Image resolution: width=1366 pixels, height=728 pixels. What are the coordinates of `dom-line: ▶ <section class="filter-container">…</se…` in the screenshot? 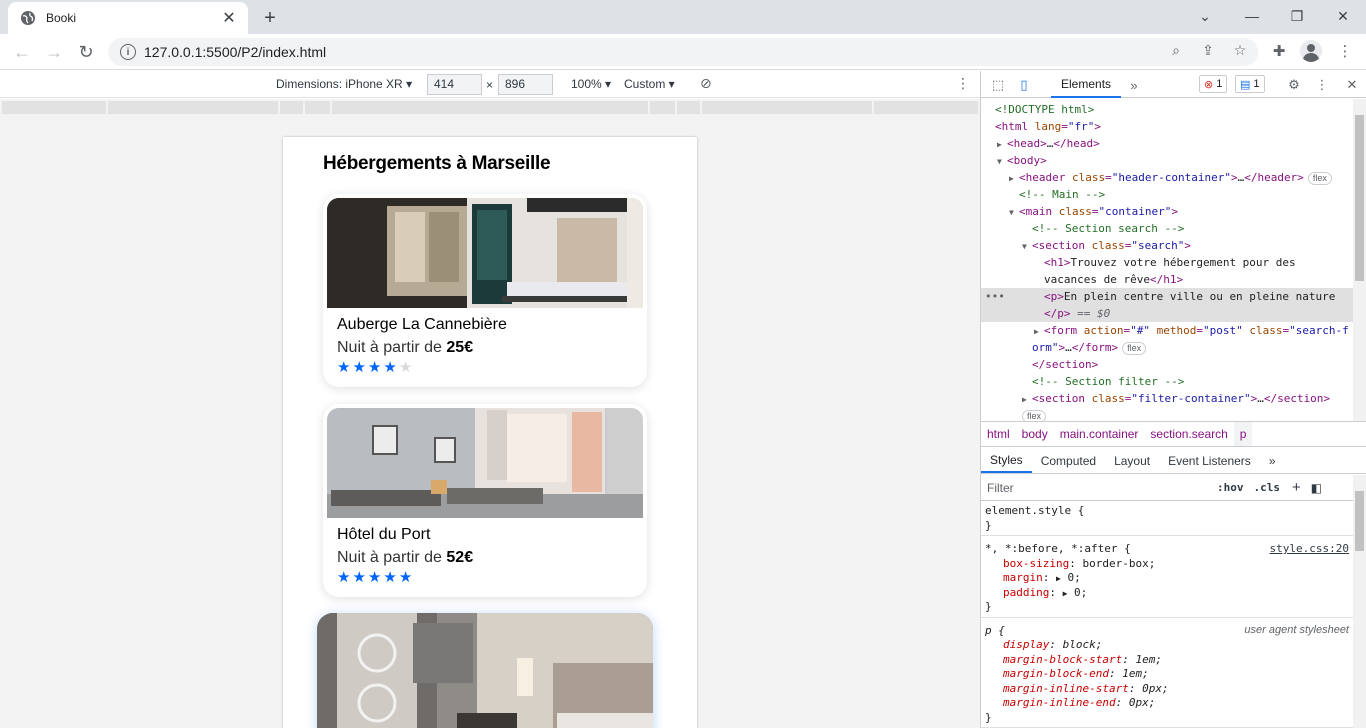 It's located at (1176, 398).